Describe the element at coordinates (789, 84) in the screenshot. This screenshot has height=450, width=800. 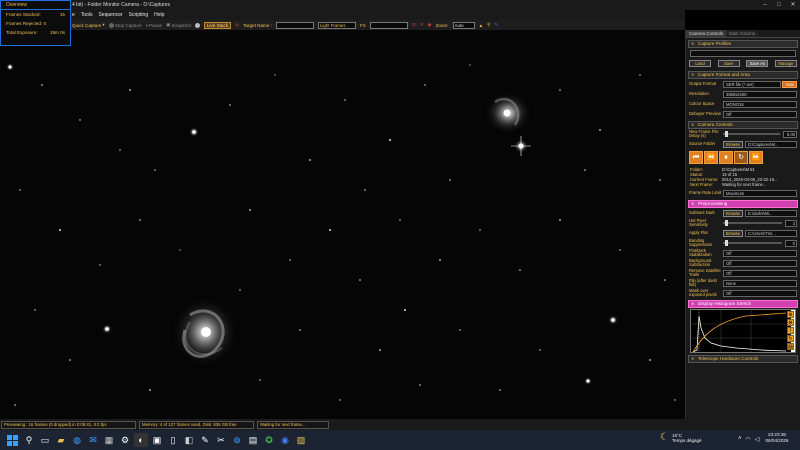
I see `auto-button: Auto` at that location.